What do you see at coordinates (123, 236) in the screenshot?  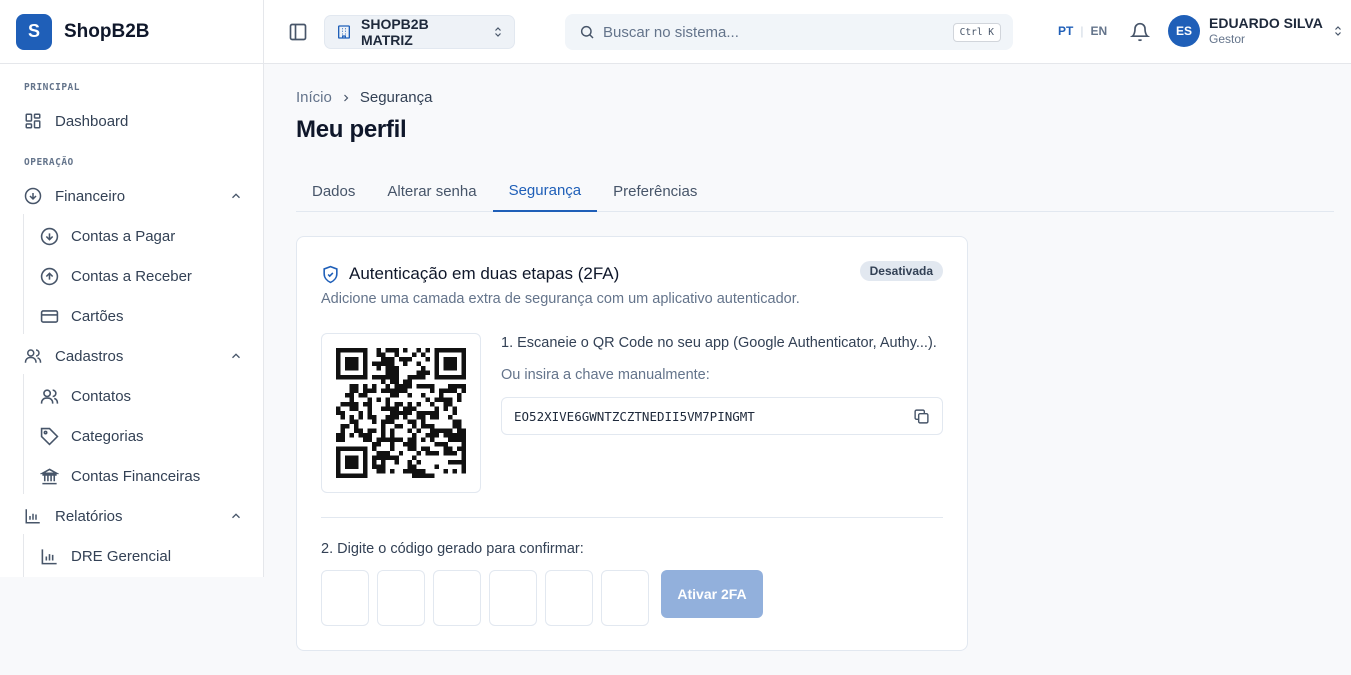 I see `sidebar-item-label: Contas a Pagar` at bounding box center [123, 236].